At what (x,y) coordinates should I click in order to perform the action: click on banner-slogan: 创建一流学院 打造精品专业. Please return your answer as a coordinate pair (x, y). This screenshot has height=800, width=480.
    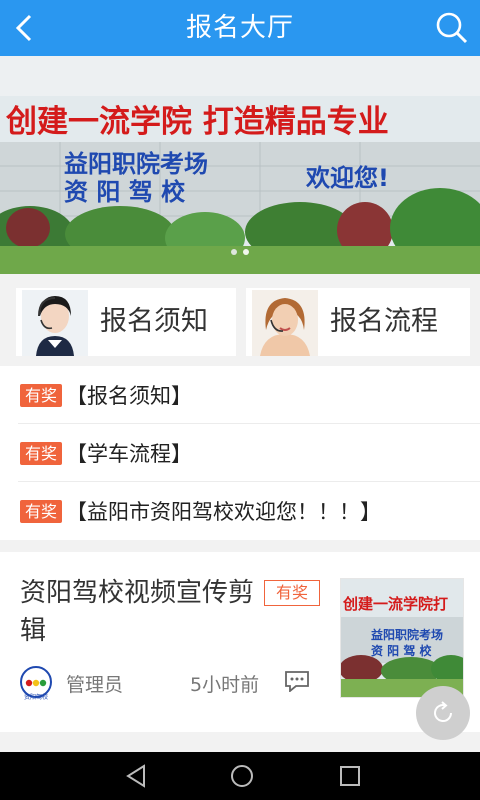
    Looking at the image, I should click on (197, 122).